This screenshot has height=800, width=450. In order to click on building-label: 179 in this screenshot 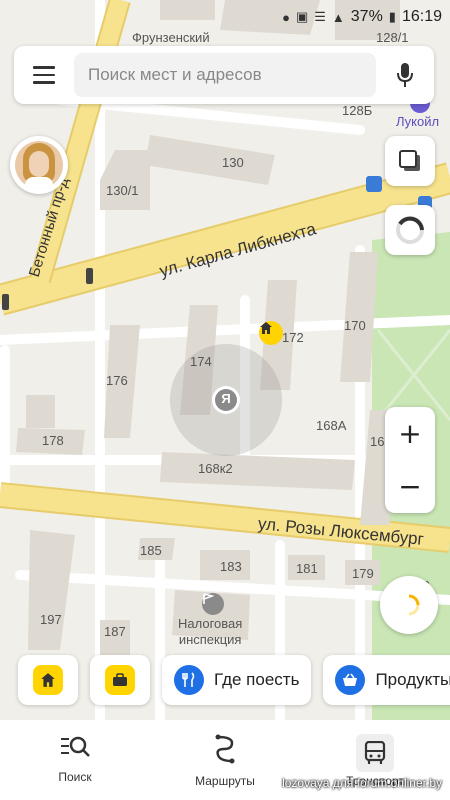, I will do `click(363, 573)`.